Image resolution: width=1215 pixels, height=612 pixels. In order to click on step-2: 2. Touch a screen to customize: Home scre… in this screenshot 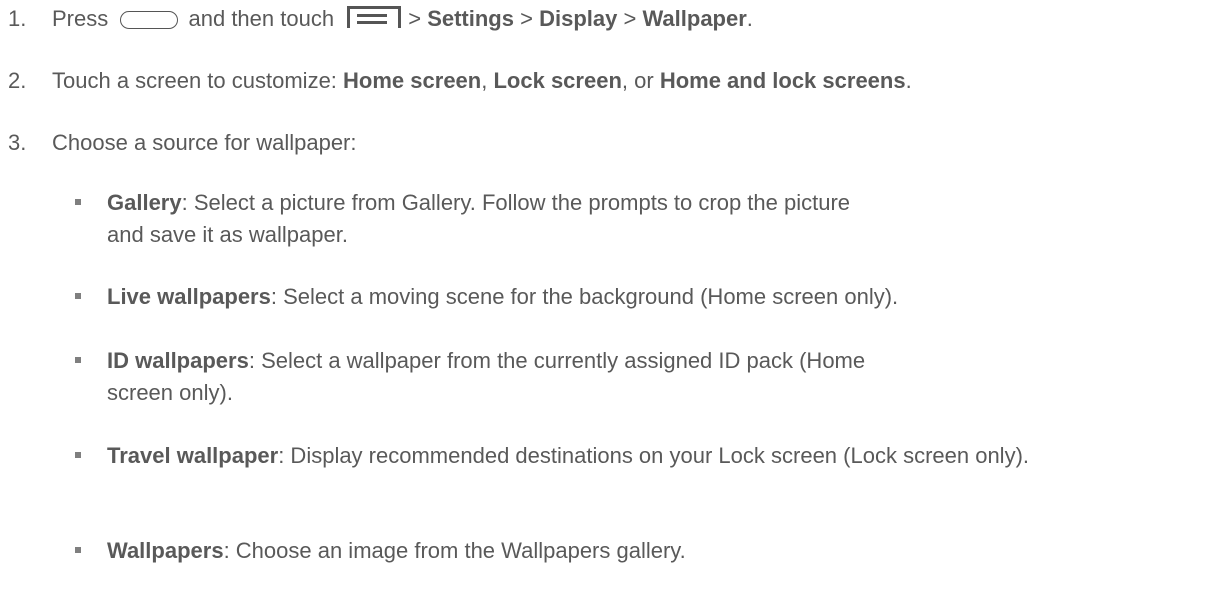, I will do `click(460, 81)`.